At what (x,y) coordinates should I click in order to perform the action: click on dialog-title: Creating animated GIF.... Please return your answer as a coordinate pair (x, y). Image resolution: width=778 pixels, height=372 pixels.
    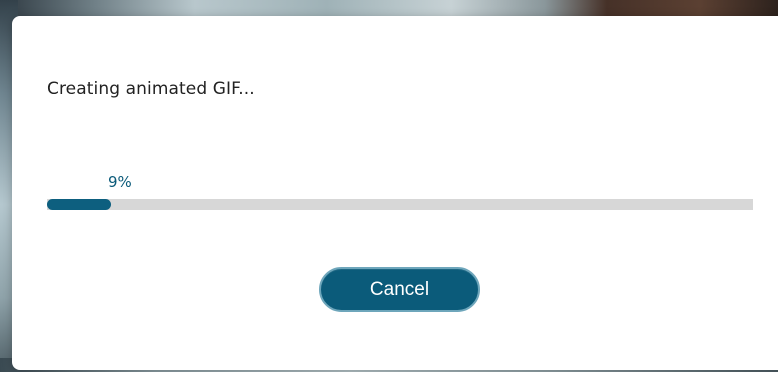
    Looking at the image, I should click on (151, 89).